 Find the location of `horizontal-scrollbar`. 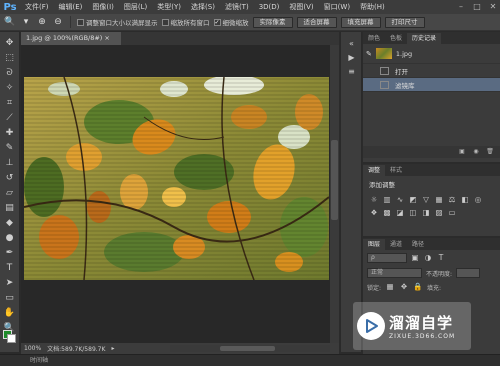

horizontal-scrollbar is located at coordinates (250, 348).